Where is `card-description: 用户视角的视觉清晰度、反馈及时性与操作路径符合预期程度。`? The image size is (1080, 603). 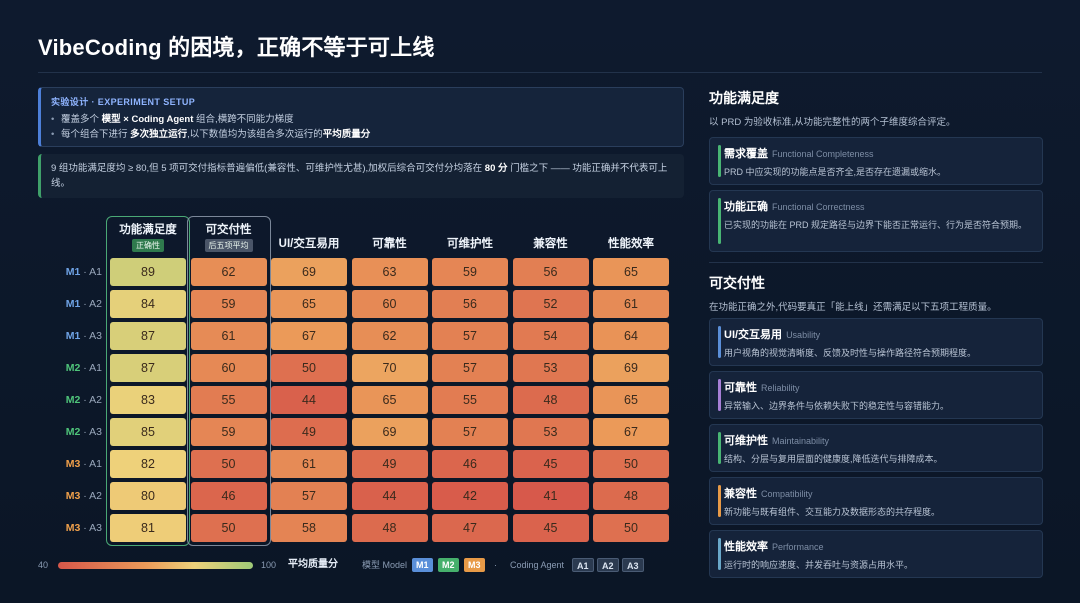 card-description: 用户视角的视觉清晰度、反馈及时性与操作路径符合预期程度。 is located at coordinates (850, 353).